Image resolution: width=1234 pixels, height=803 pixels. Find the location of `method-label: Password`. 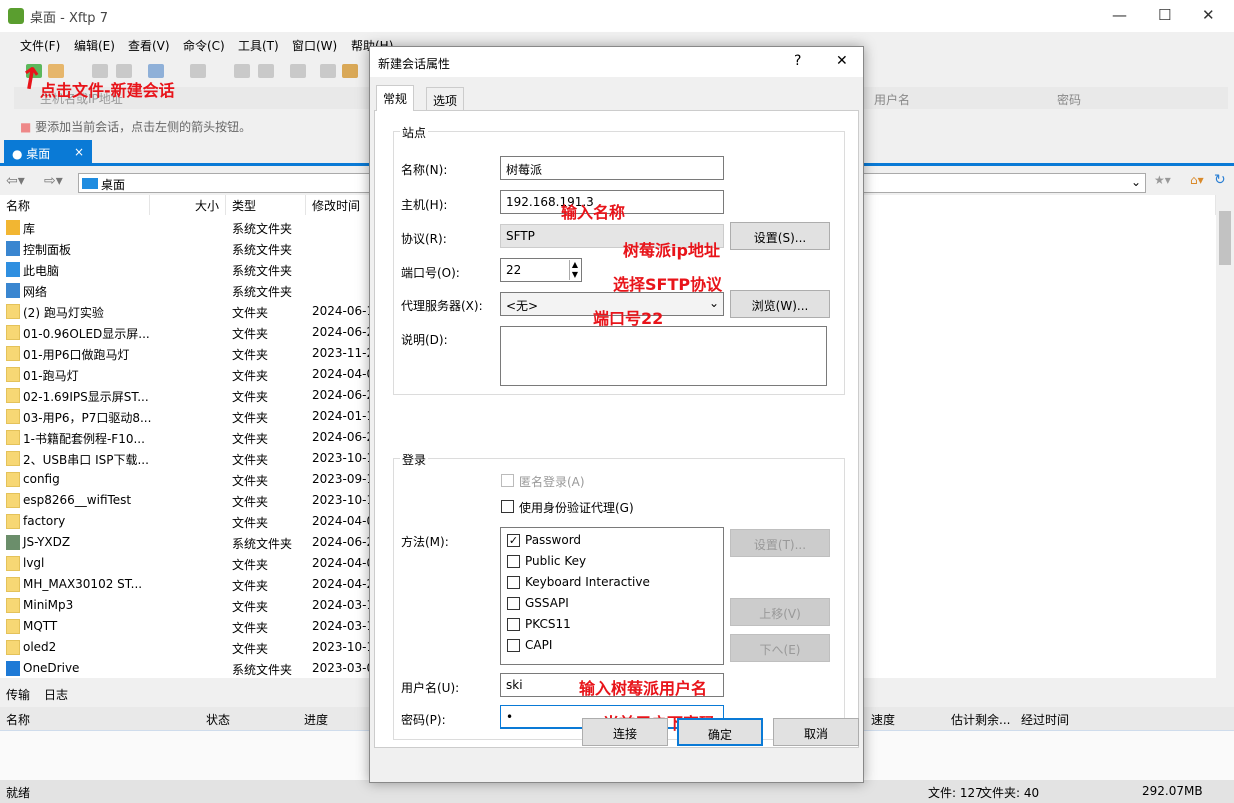

method-label: Password is located at coordinates (553, 540).